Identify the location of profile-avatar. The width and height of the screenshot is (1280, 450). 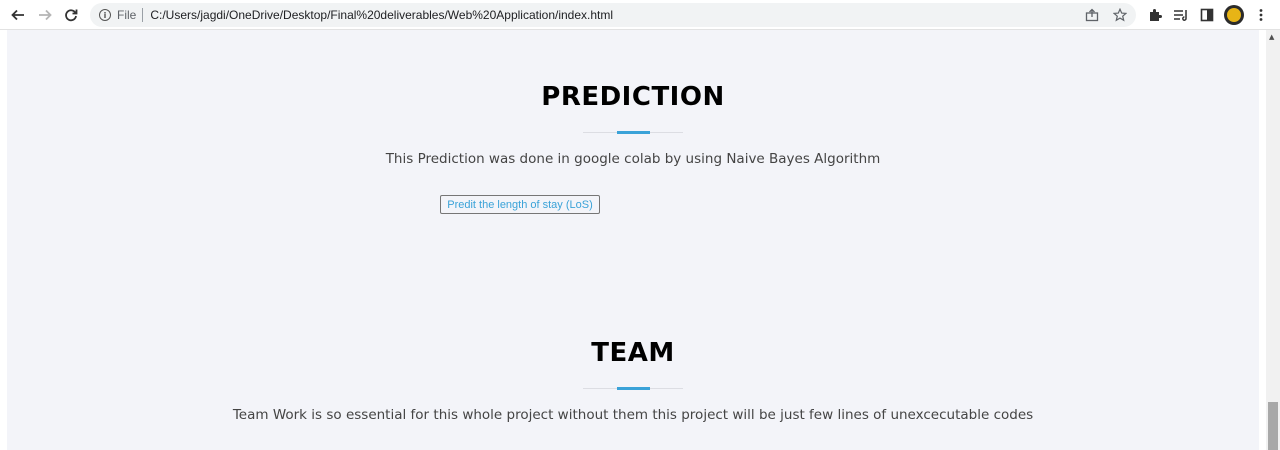
(1234, 15).